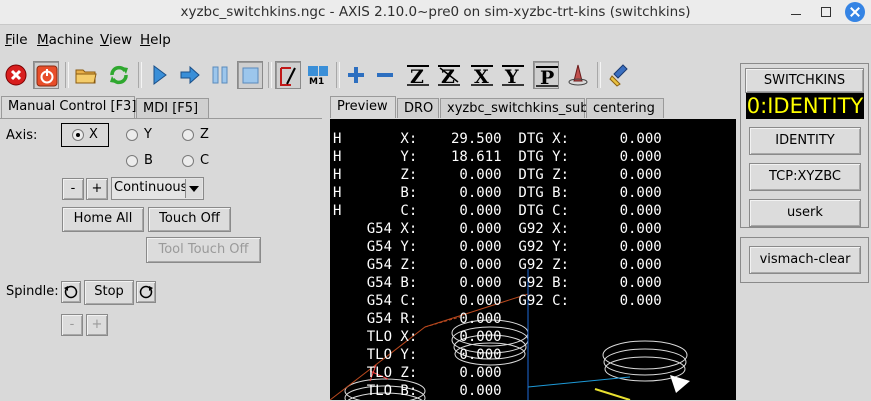  What do you see at coordinates (805, 177) in the screenshot?
I see `tcp-xyzbc-button: TCP:XYZBC` at bounding box center [805, 177].